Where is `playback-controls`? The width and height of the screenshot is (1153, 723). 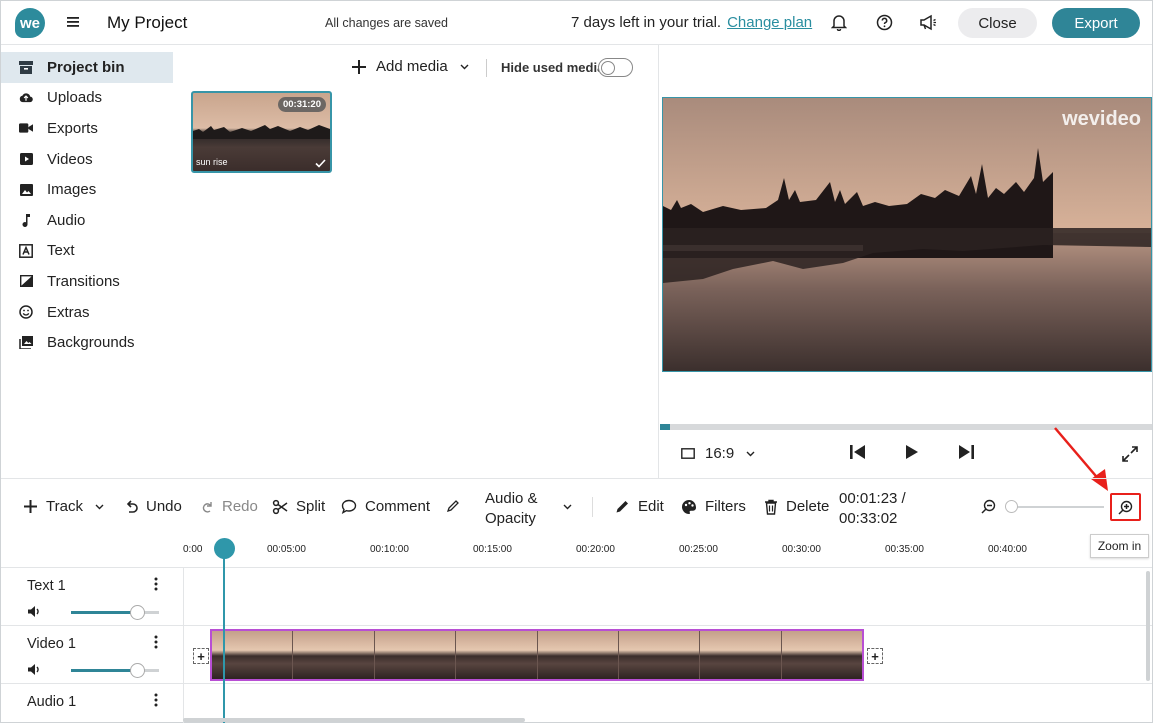 playback-controls is located at coordinates (912, 452).